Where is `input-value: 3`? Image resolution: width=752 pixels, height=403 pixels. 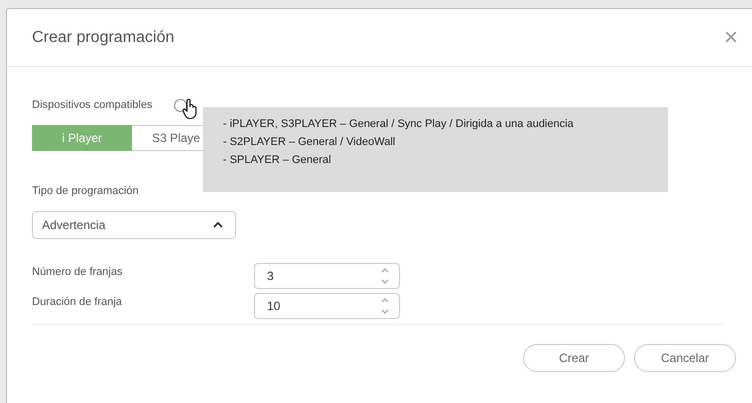
input-value: 3 is located at coordinates (270, 276).